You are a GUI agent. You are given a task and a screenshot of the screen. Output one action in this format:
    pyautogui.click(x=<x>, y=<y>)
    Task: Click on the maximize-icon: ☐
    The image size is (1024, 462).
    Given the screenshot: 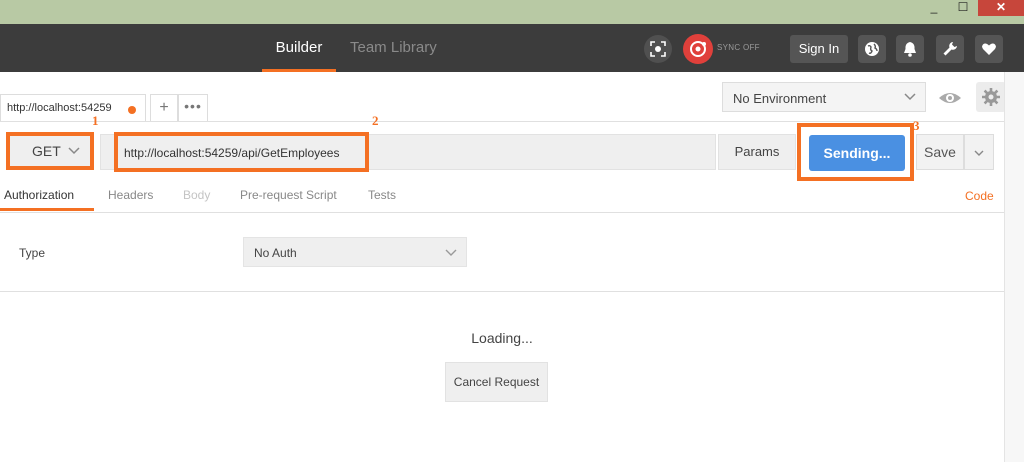 What is the action you would take?
    pyautogui.click(x=963, y=7)
    